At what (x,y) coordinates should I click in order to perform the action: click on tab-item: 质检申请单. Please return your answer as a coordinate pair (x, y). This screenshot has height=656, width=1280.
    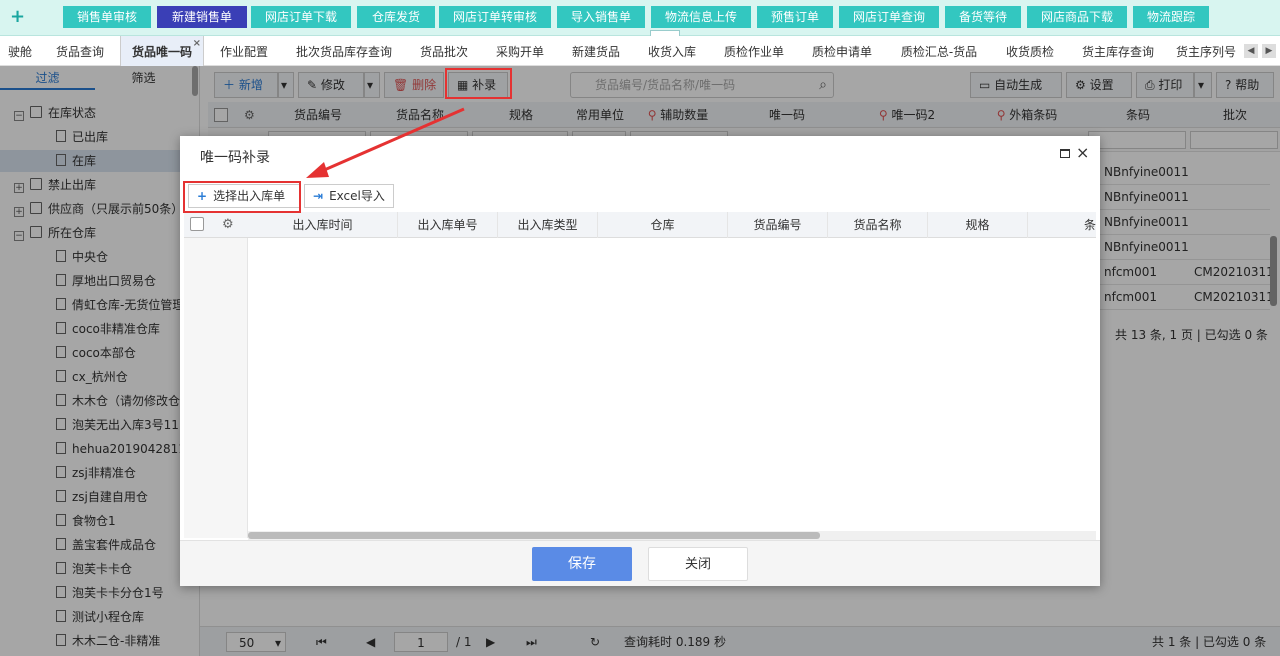
    Looking at the image, I should click on (842, 51).